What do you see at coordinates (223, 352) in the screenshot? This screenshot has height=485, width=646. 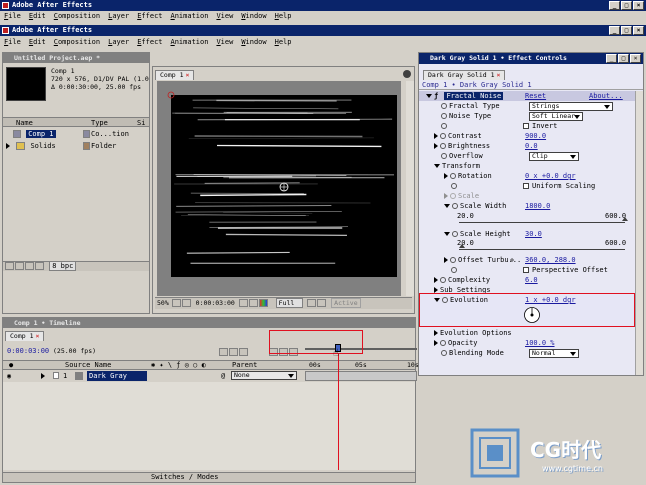 I see `comp-flowchart-icon` at bounding box center [223, 352].